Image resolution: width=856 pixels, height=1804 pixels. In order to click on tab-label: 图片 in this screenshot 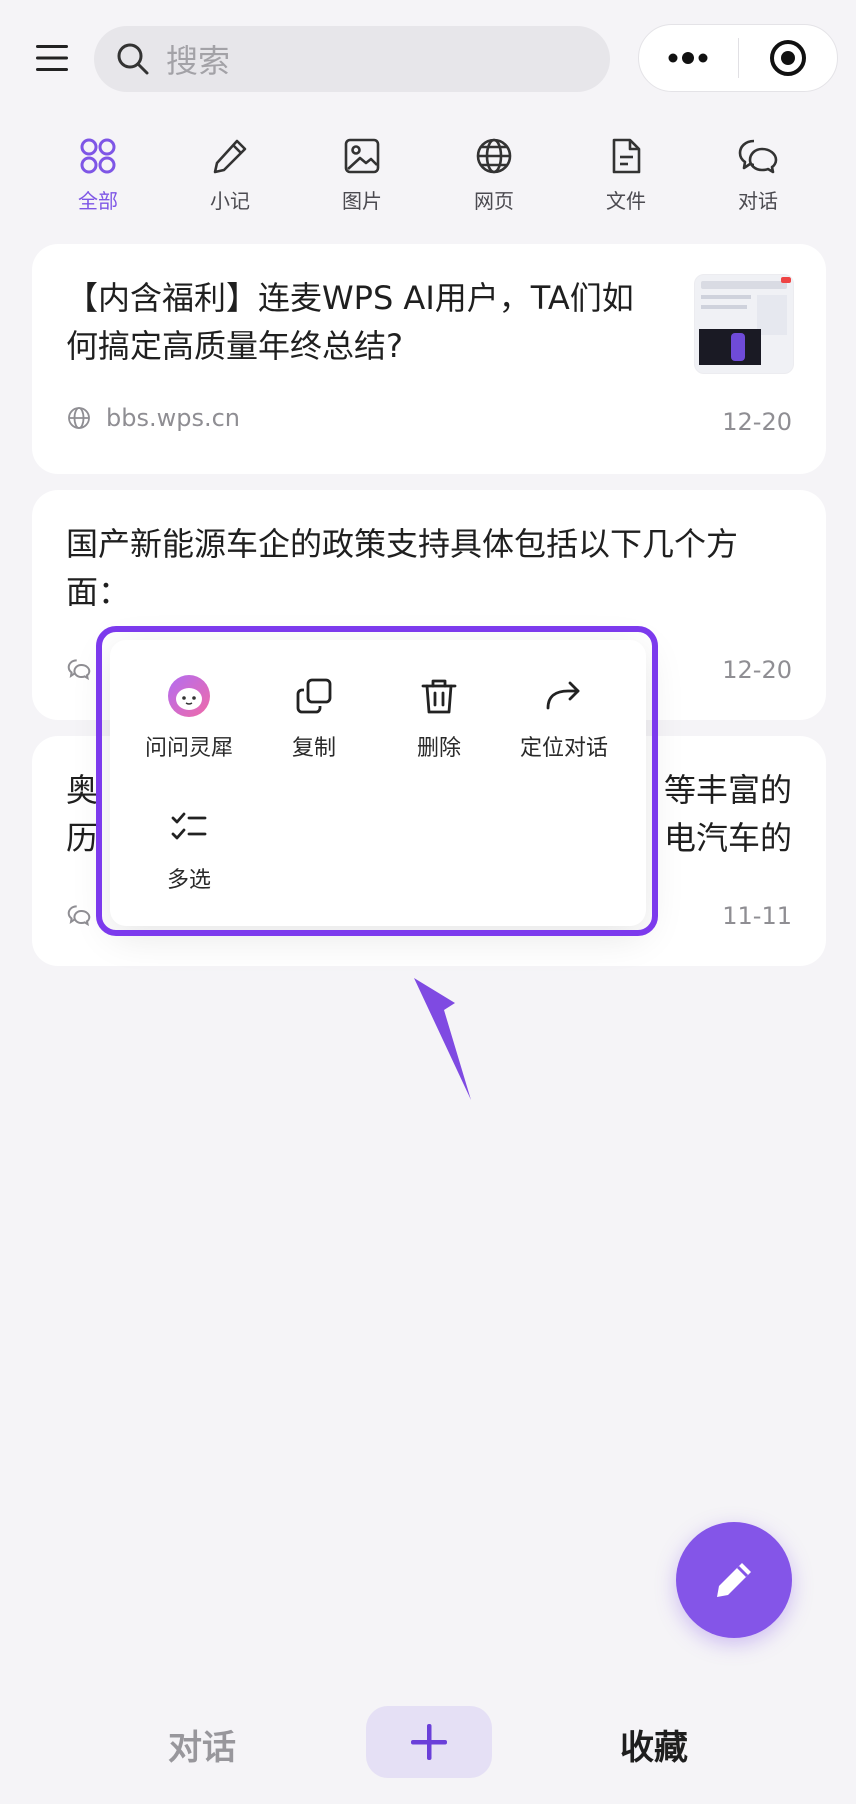, I will do `click(362, 201)`.